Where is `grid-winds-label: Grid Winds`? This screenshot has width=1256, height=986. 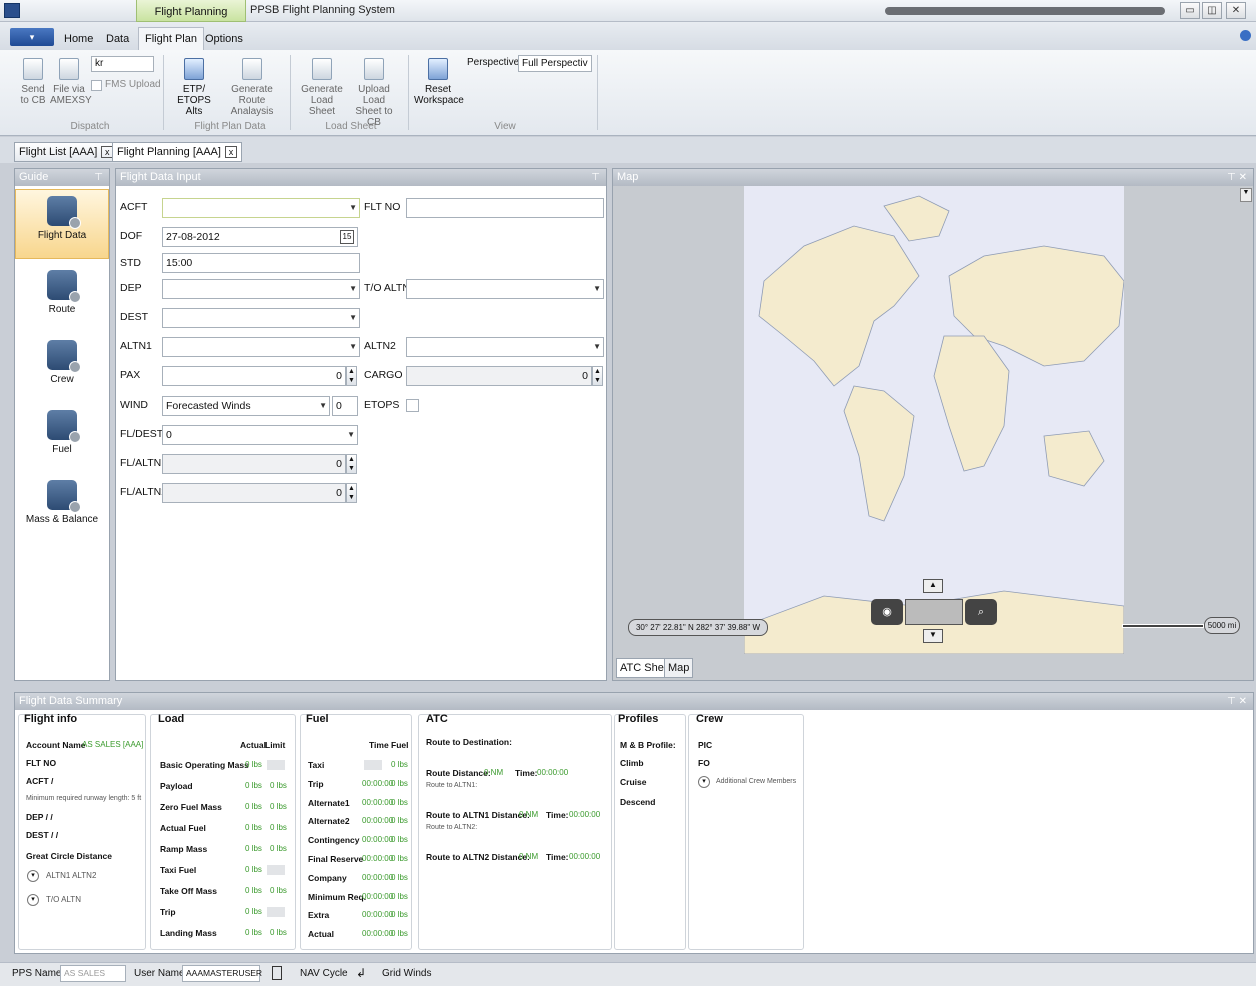 grid-winds-label: Grid Winds is located at coordinates (406, 973).